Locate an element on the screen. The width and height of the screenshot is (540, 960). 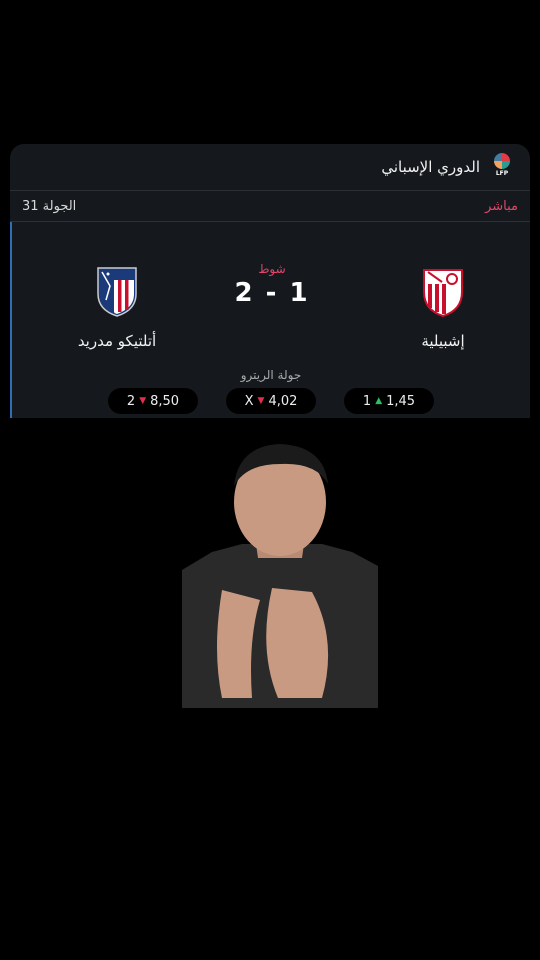
odd-home: 1 ▲ 1,45 is located at coordinates (389, 401).